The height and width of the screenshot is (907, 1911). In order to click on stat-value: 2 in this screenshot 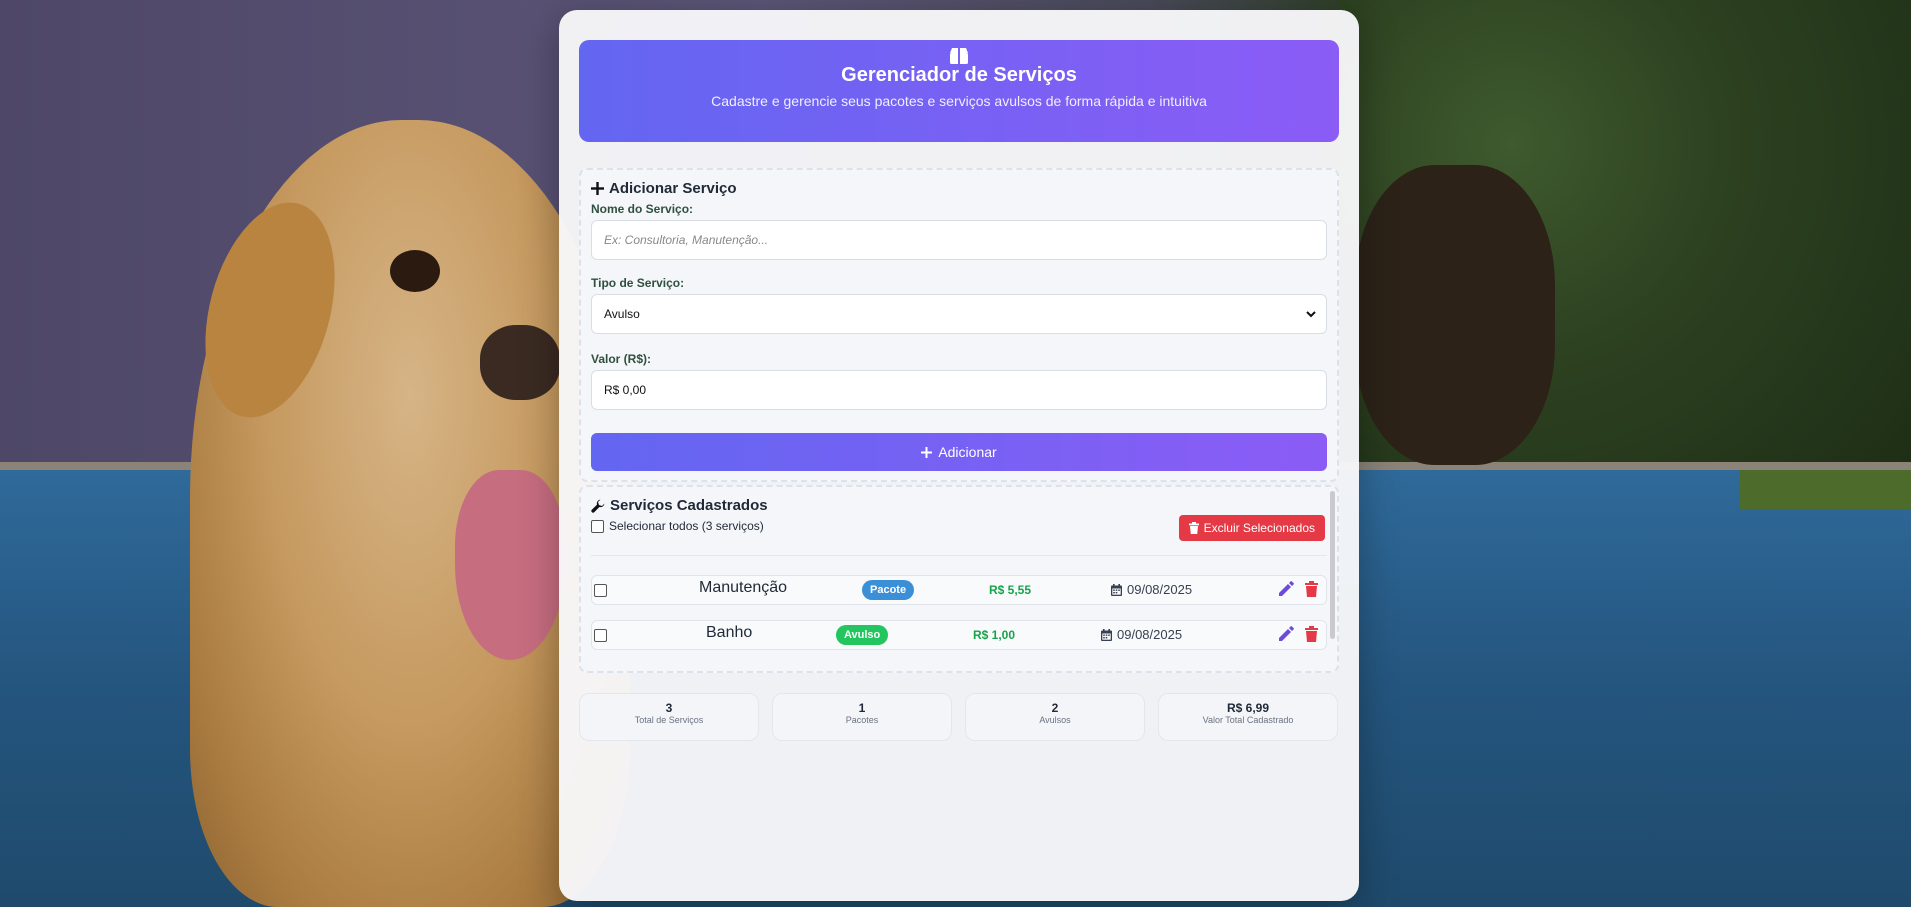, I will do `click(1055, 708)`.